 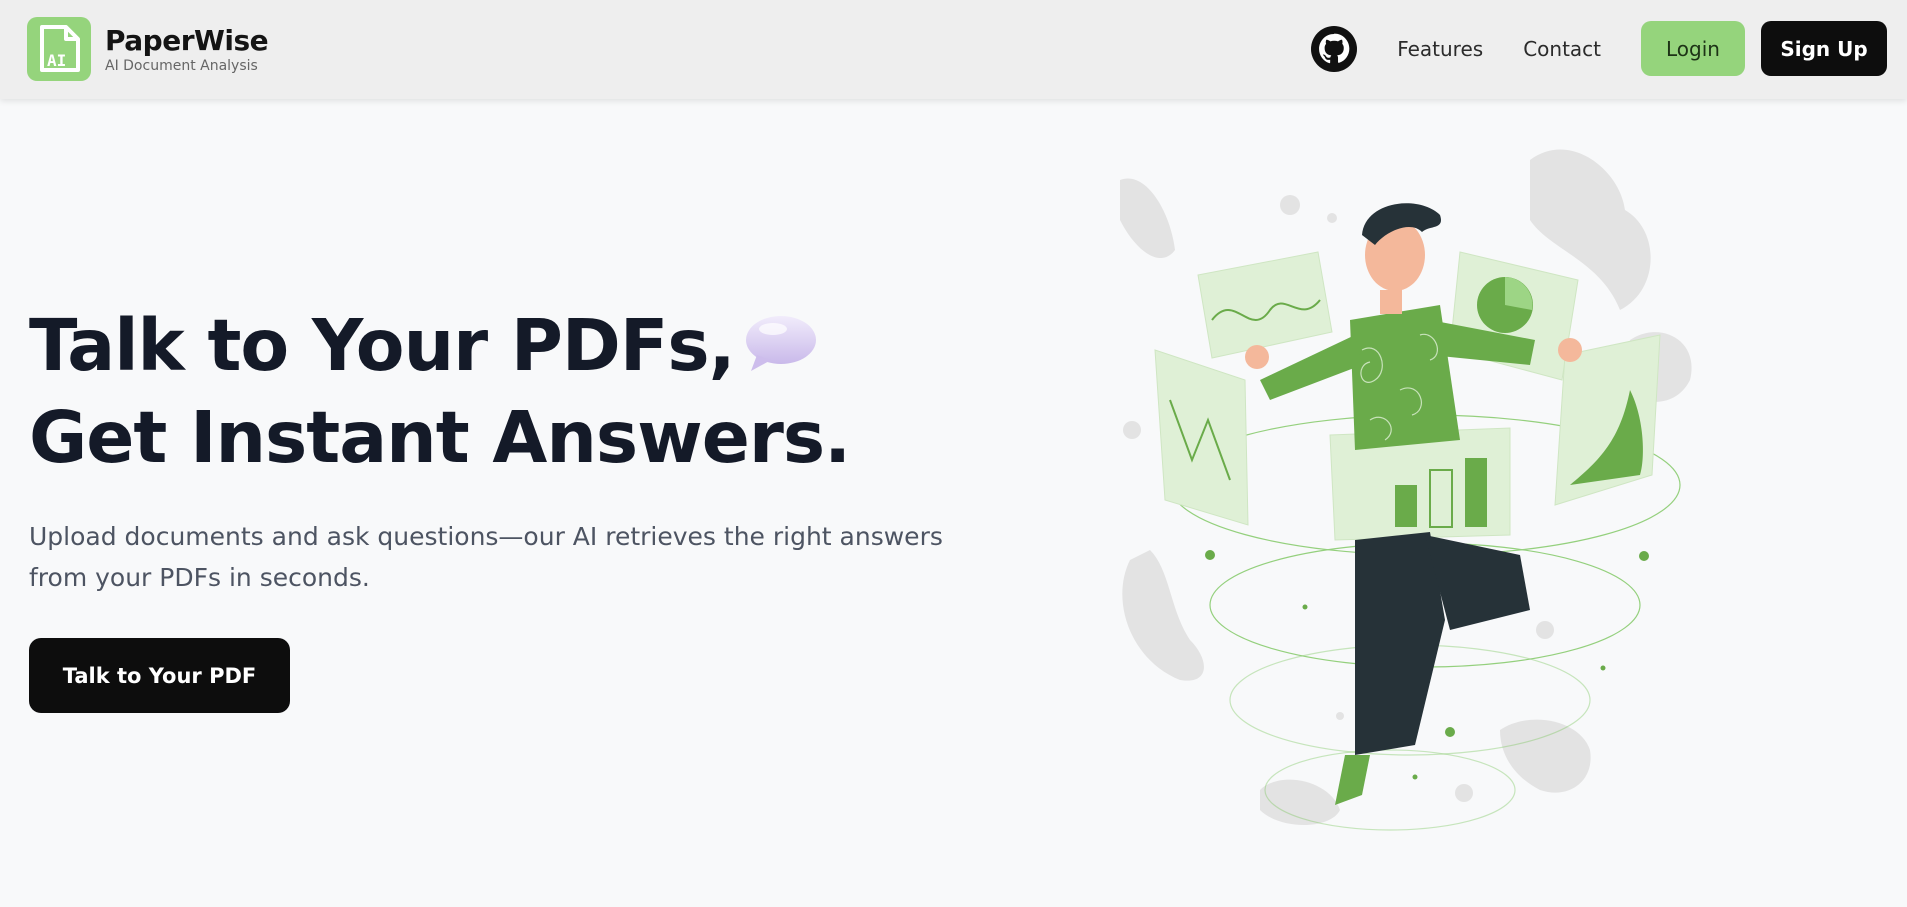 I want to click on brand-name: PaperWise, so click(x=187, y=40).